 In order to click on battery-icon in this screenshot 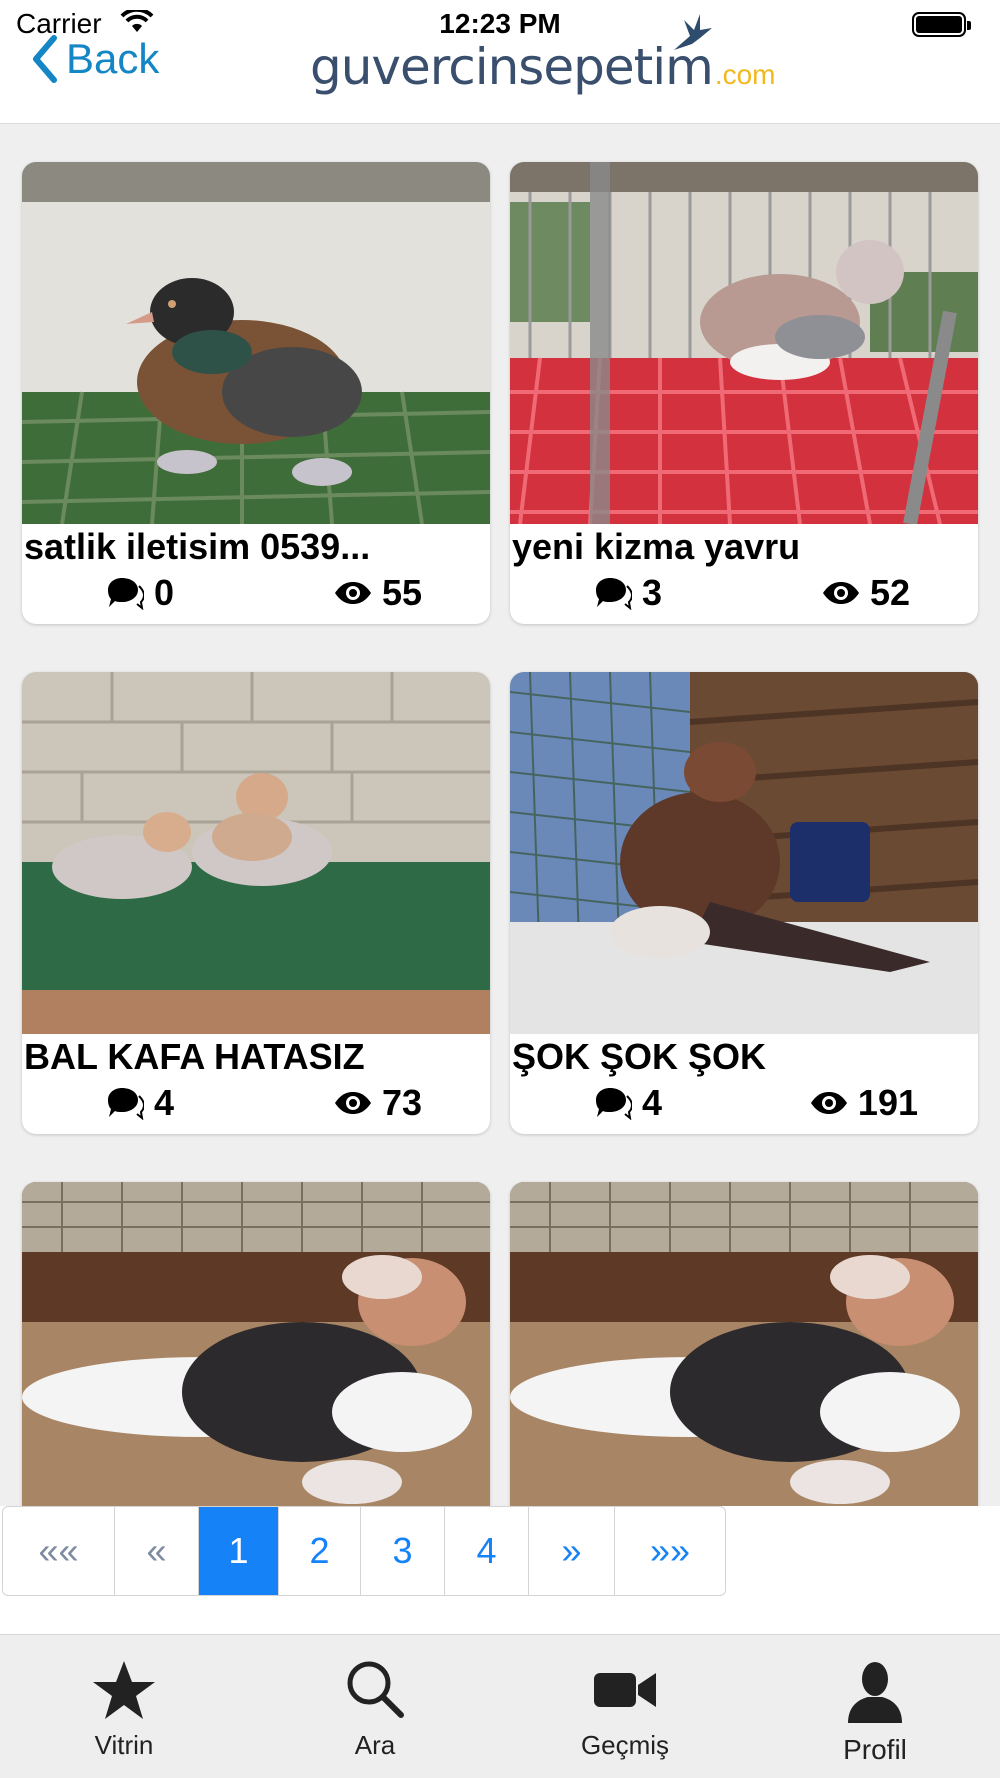, I will do `click(941, 24)`.